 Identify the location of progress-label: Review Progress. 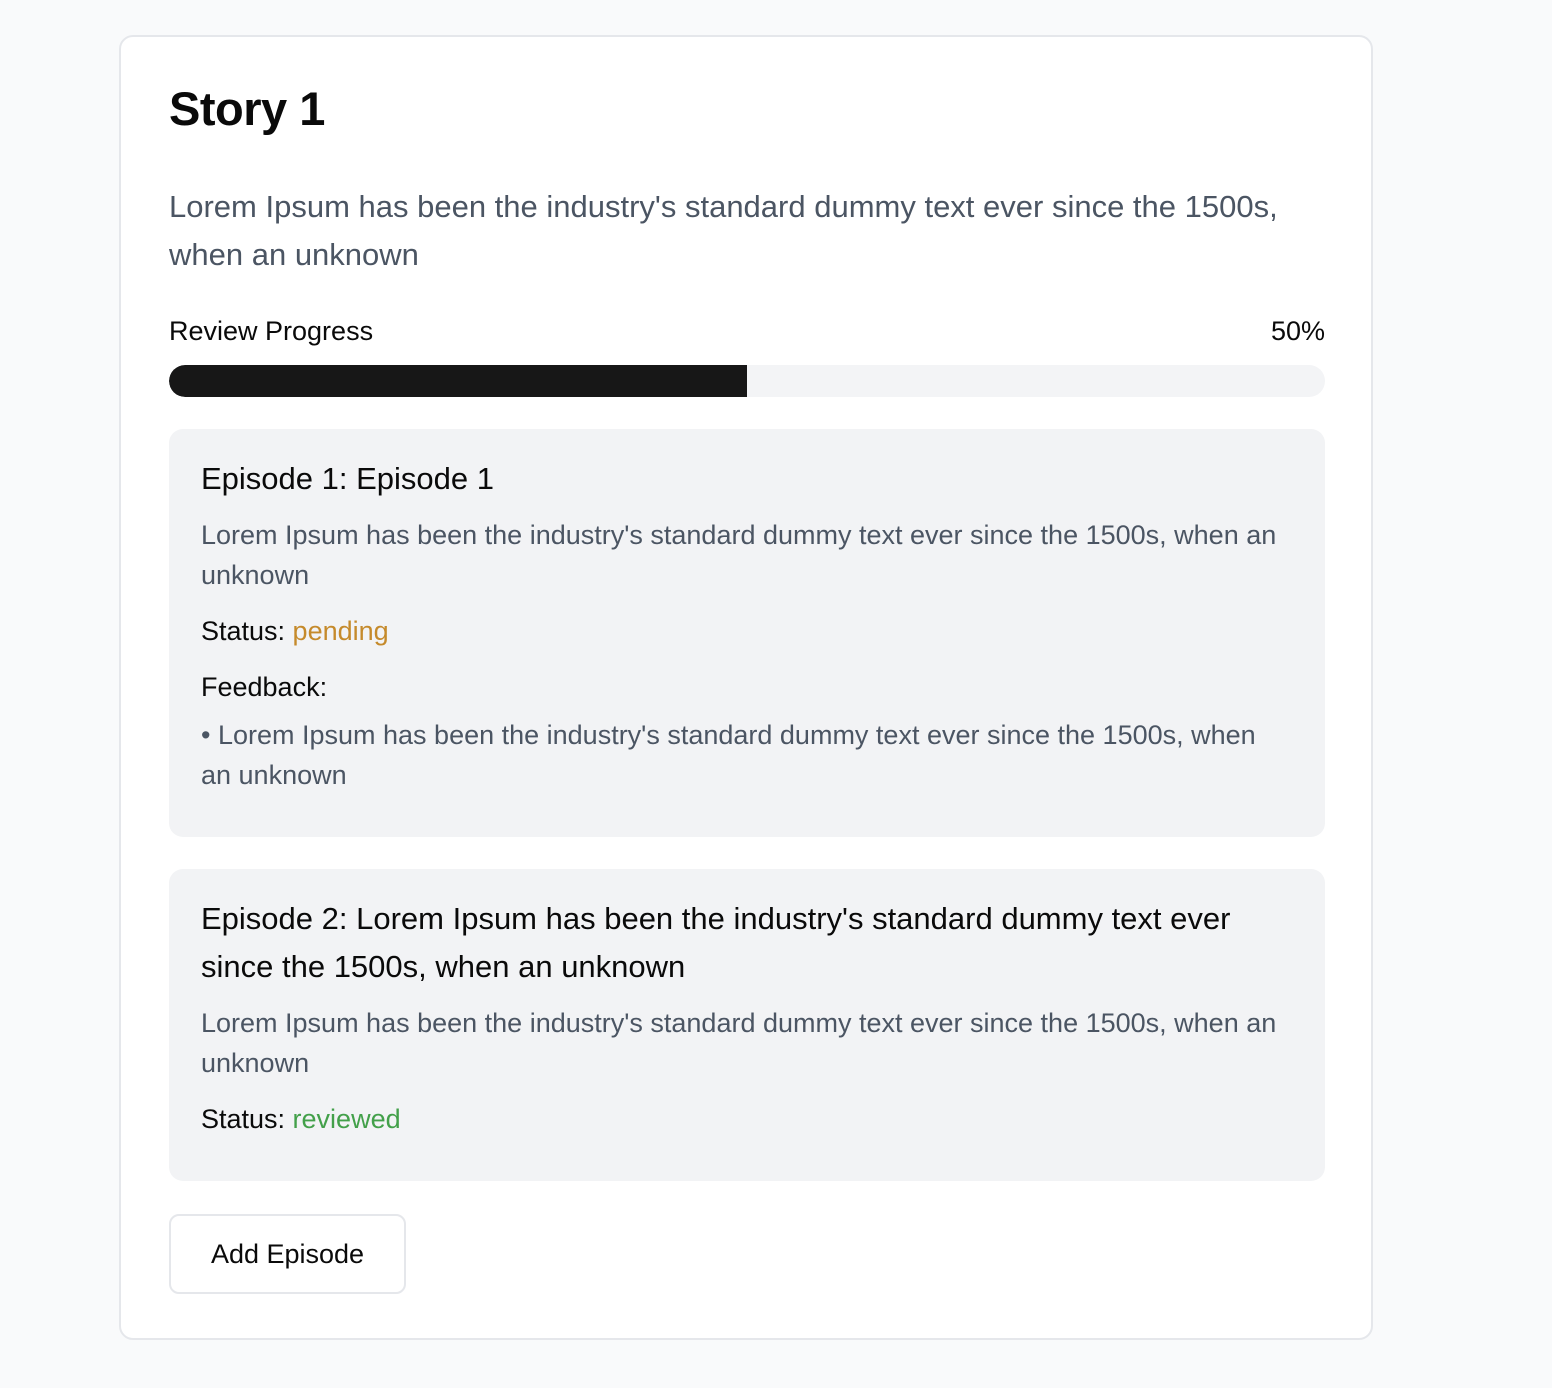
(271, 330).